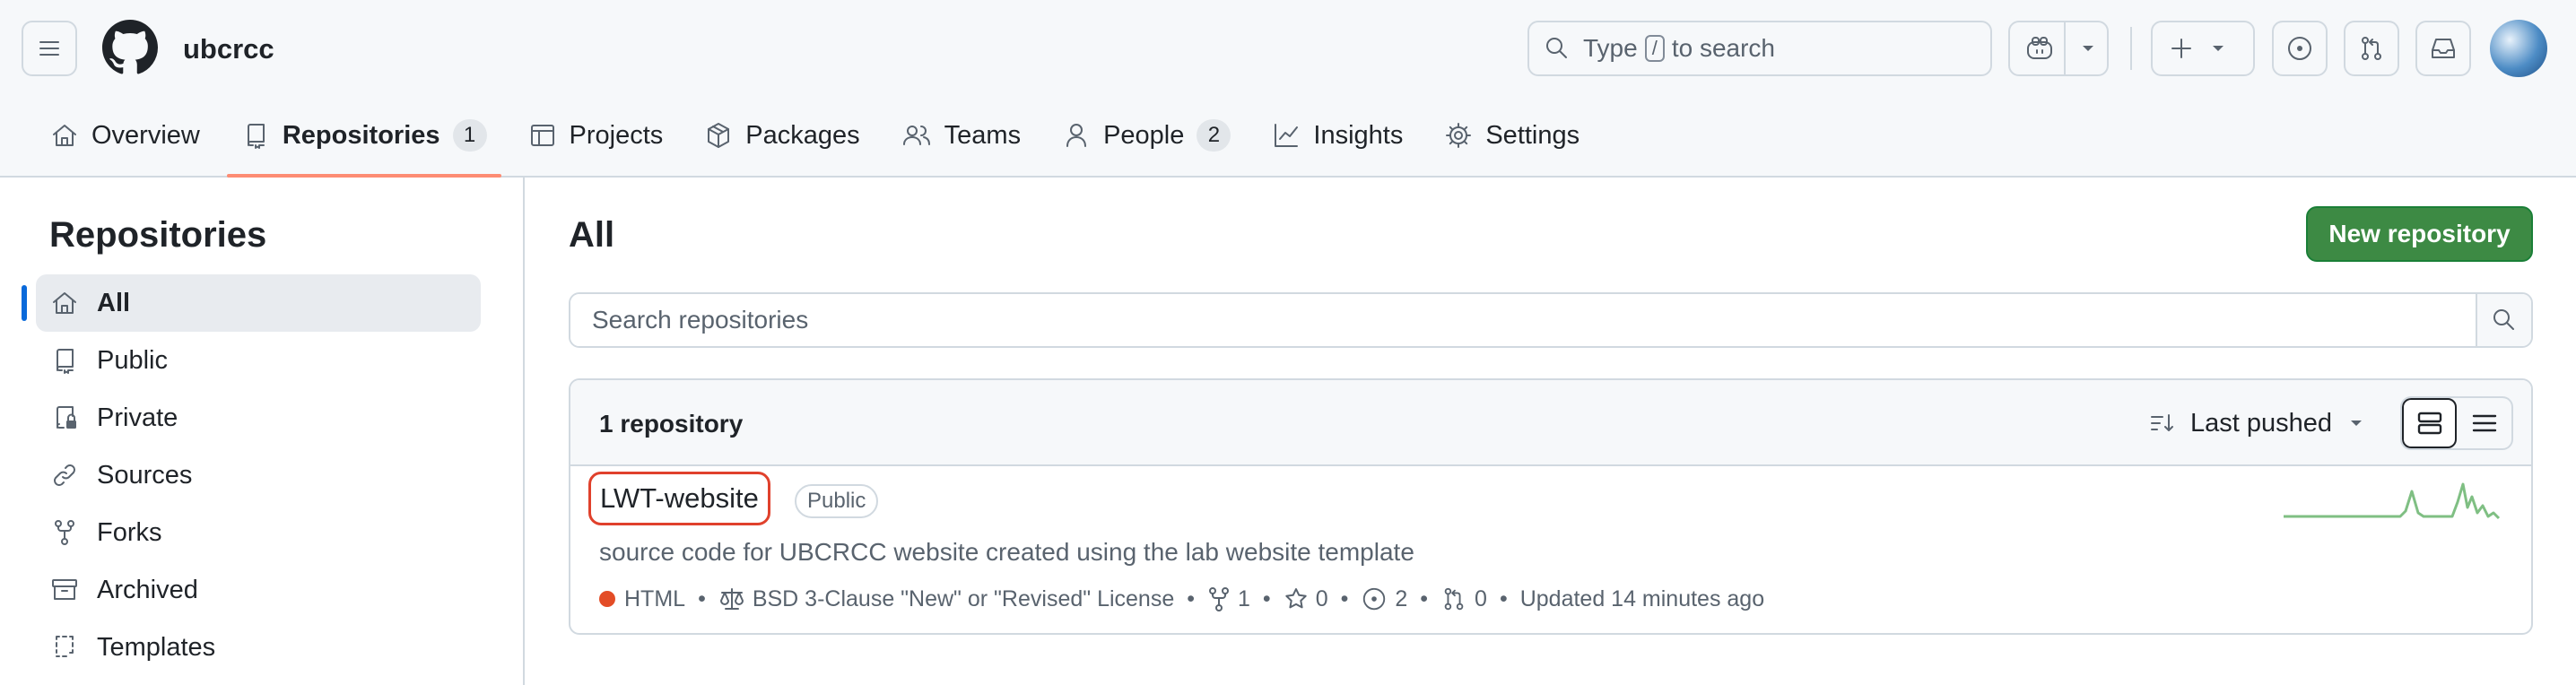  What do you see at coordinates (2039, 48) in the screenshot?
I see `copilot-icon` at bounding box center [2039, 48].